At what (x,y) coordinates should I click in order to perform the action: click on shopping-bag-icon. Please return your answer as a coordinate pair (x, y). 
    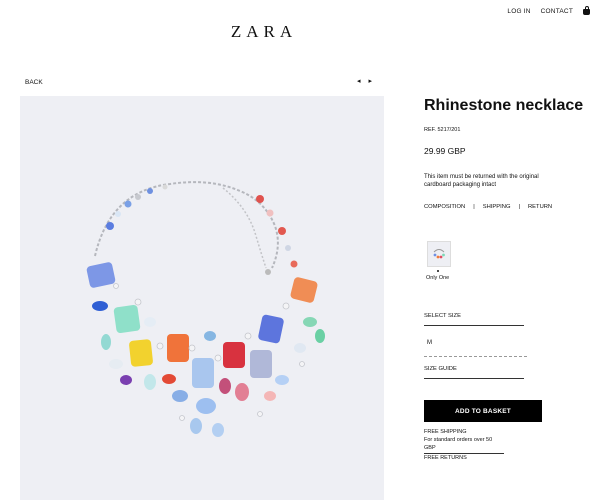
    Looking at the image, I should click on (586, 10).